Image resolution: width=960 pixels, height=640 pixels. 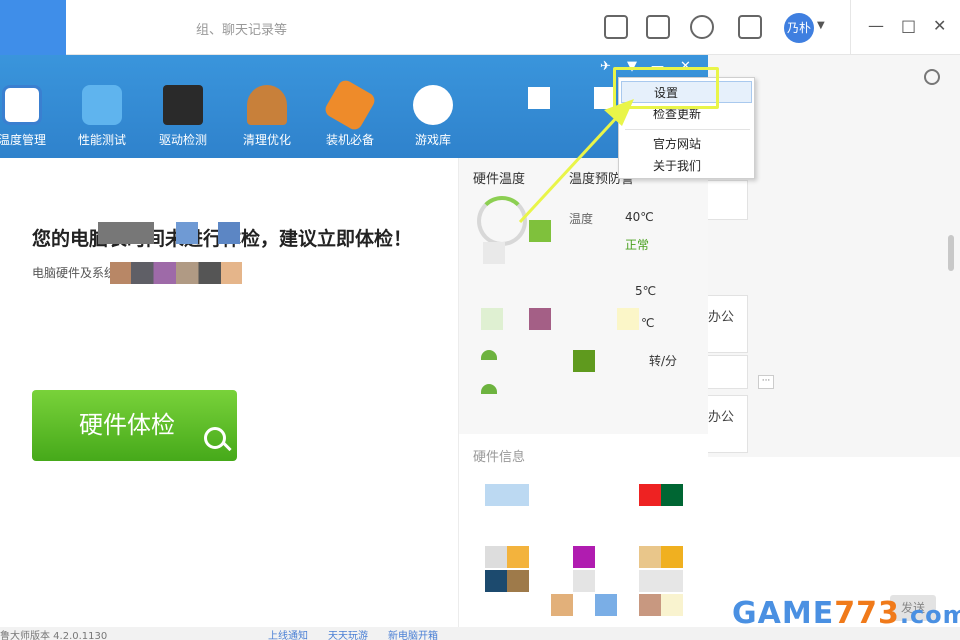 What do you see at coordinates (658, 27) in the screenshot?
I see `screen-share-icon` at bounding box center [658, 27].